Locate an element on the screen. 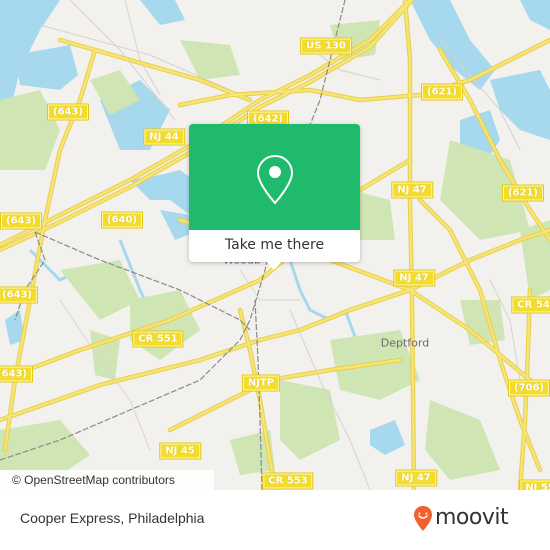 The width and height of the screenshot is (550, 550). take-me-there-button: Take me there is located at coordinates (274, 246).